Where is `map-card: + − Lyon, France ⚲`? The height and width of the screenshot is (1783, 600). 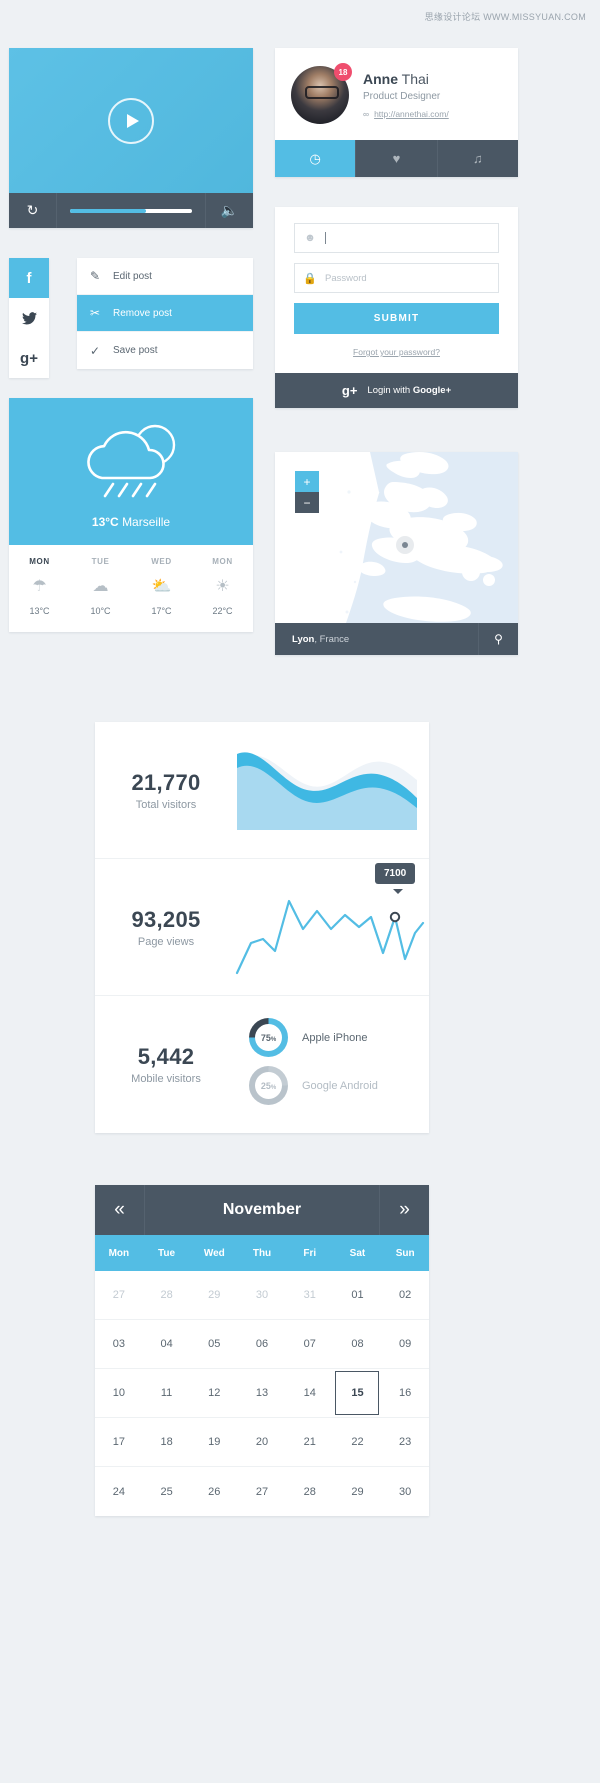 map-card: + − Lyon, France ⚲ is located at coordinates (396, 553).